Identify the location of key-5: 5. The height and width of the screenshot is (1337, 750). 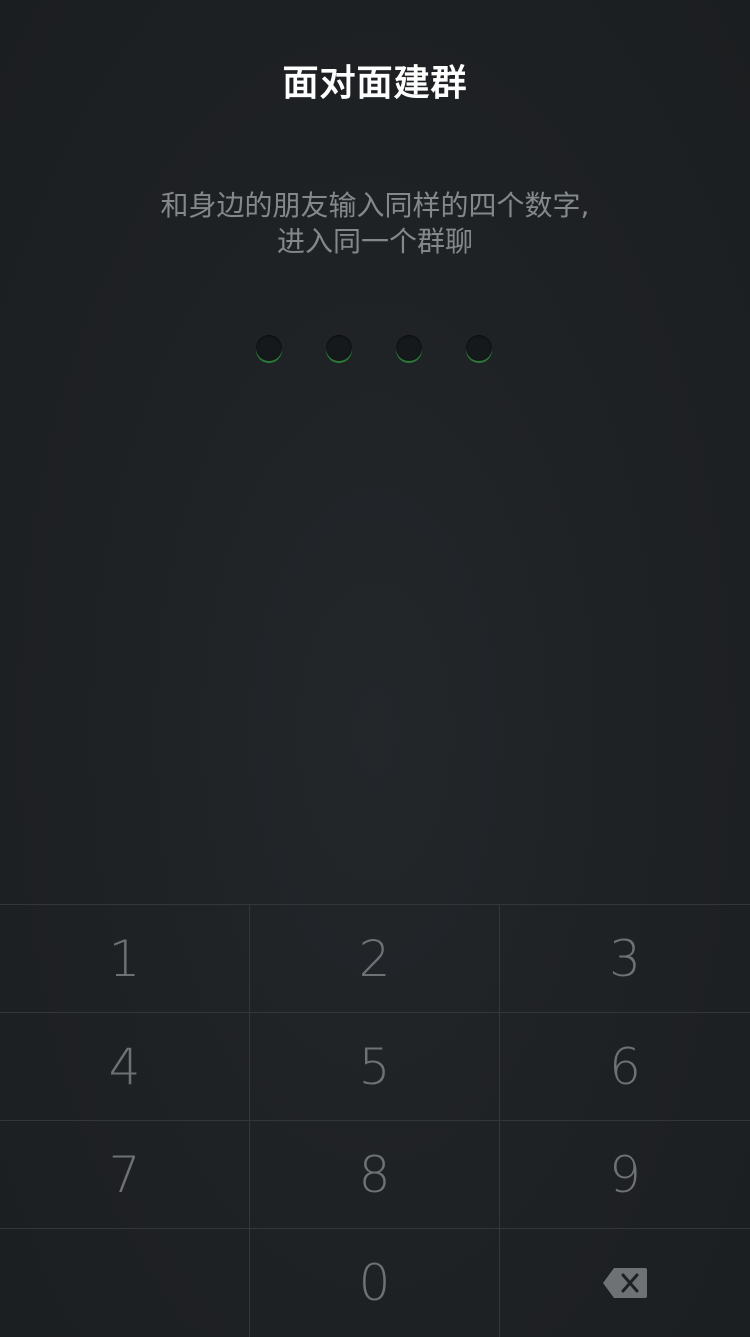
(375, 1066).